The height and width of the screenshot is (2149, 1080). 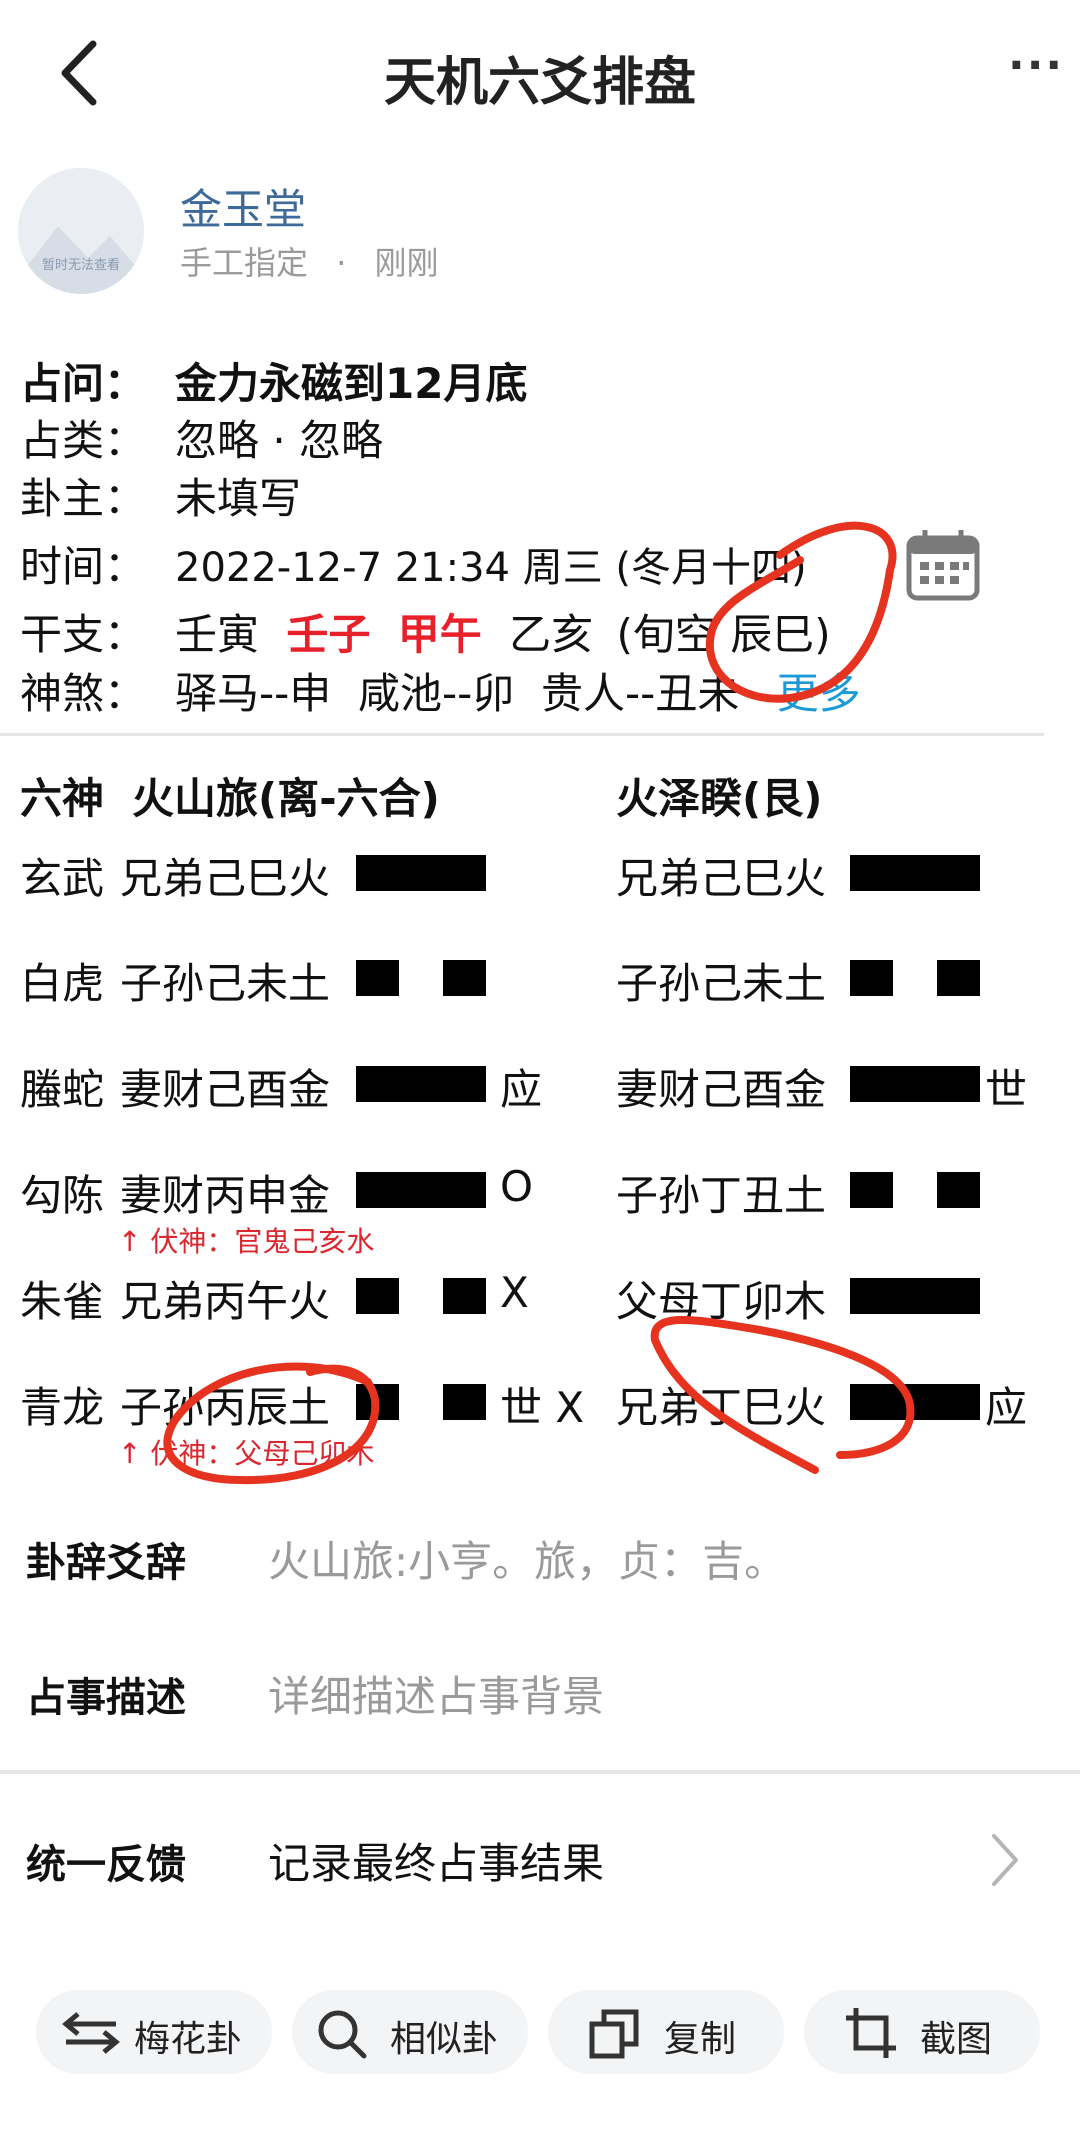 What do you see at coordinates (225, 1301) in the screenshot?
I see `main-line-text: 兄弟丙午火` at bounding box center [225, 1301].